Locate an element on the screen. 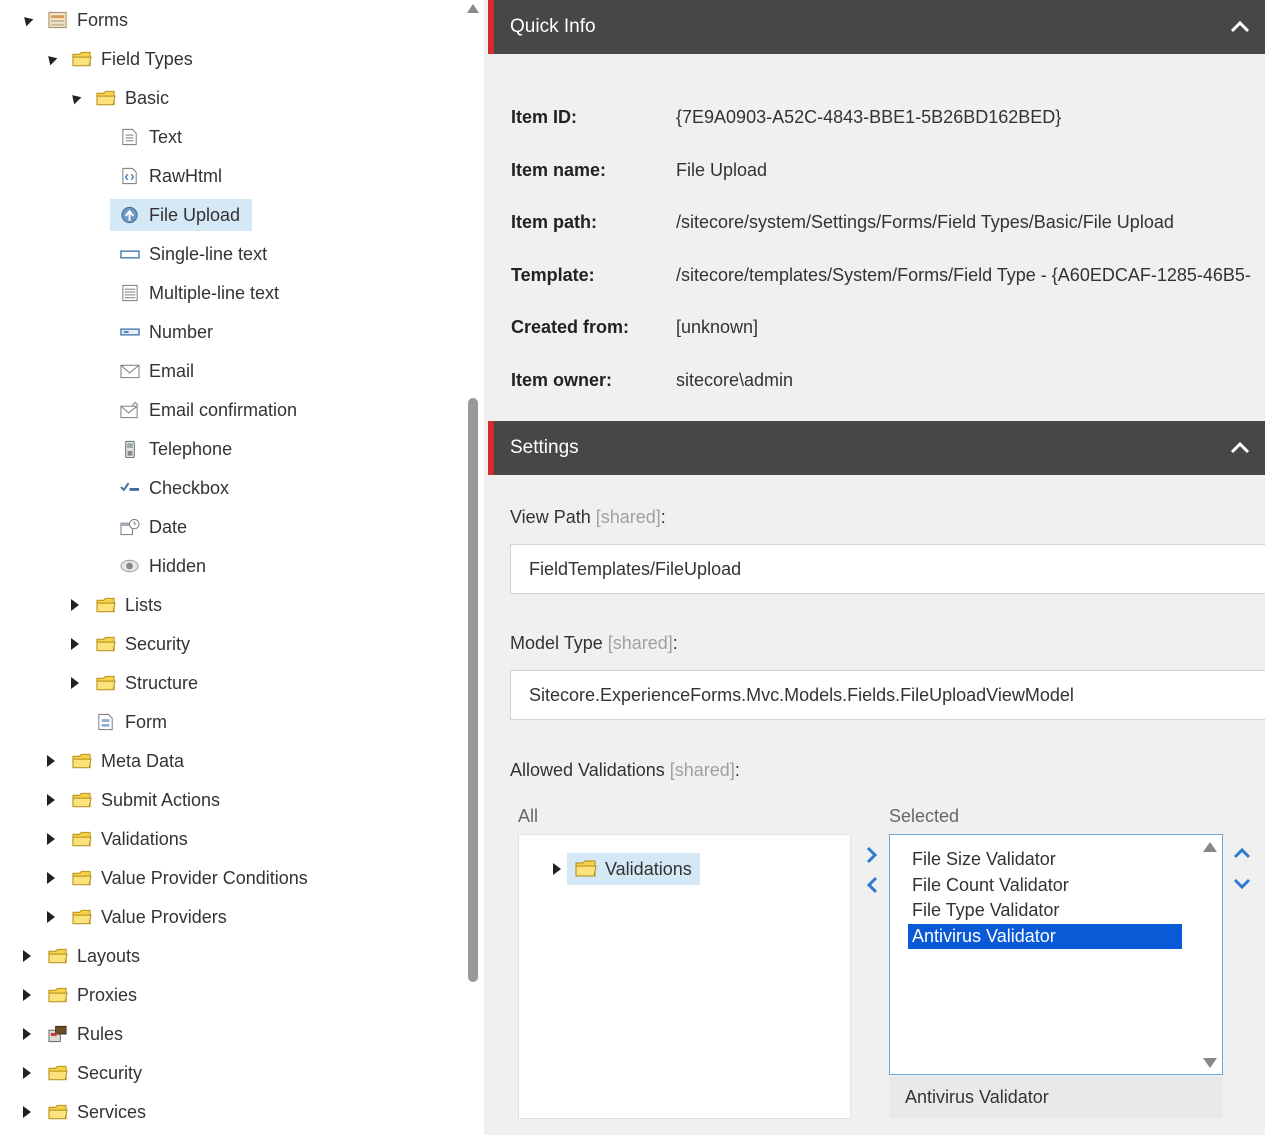 The width and height of the screenshot is (1265, 1135). tree-node: File Upload is located at coordinates (230, 215).